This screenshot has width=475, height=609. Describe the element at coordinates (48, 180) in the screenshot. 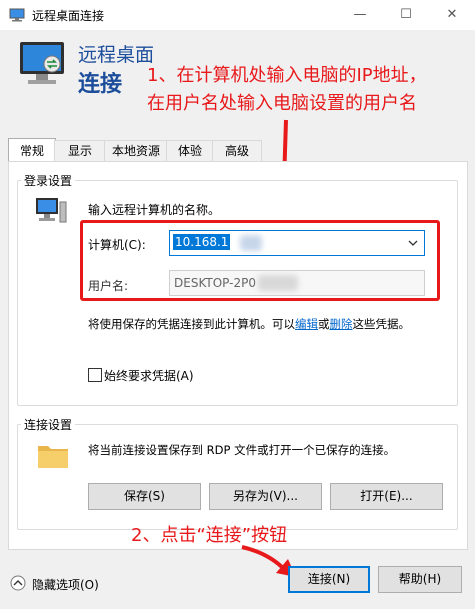

I see `login-settings-title: 登录设置` at that location.